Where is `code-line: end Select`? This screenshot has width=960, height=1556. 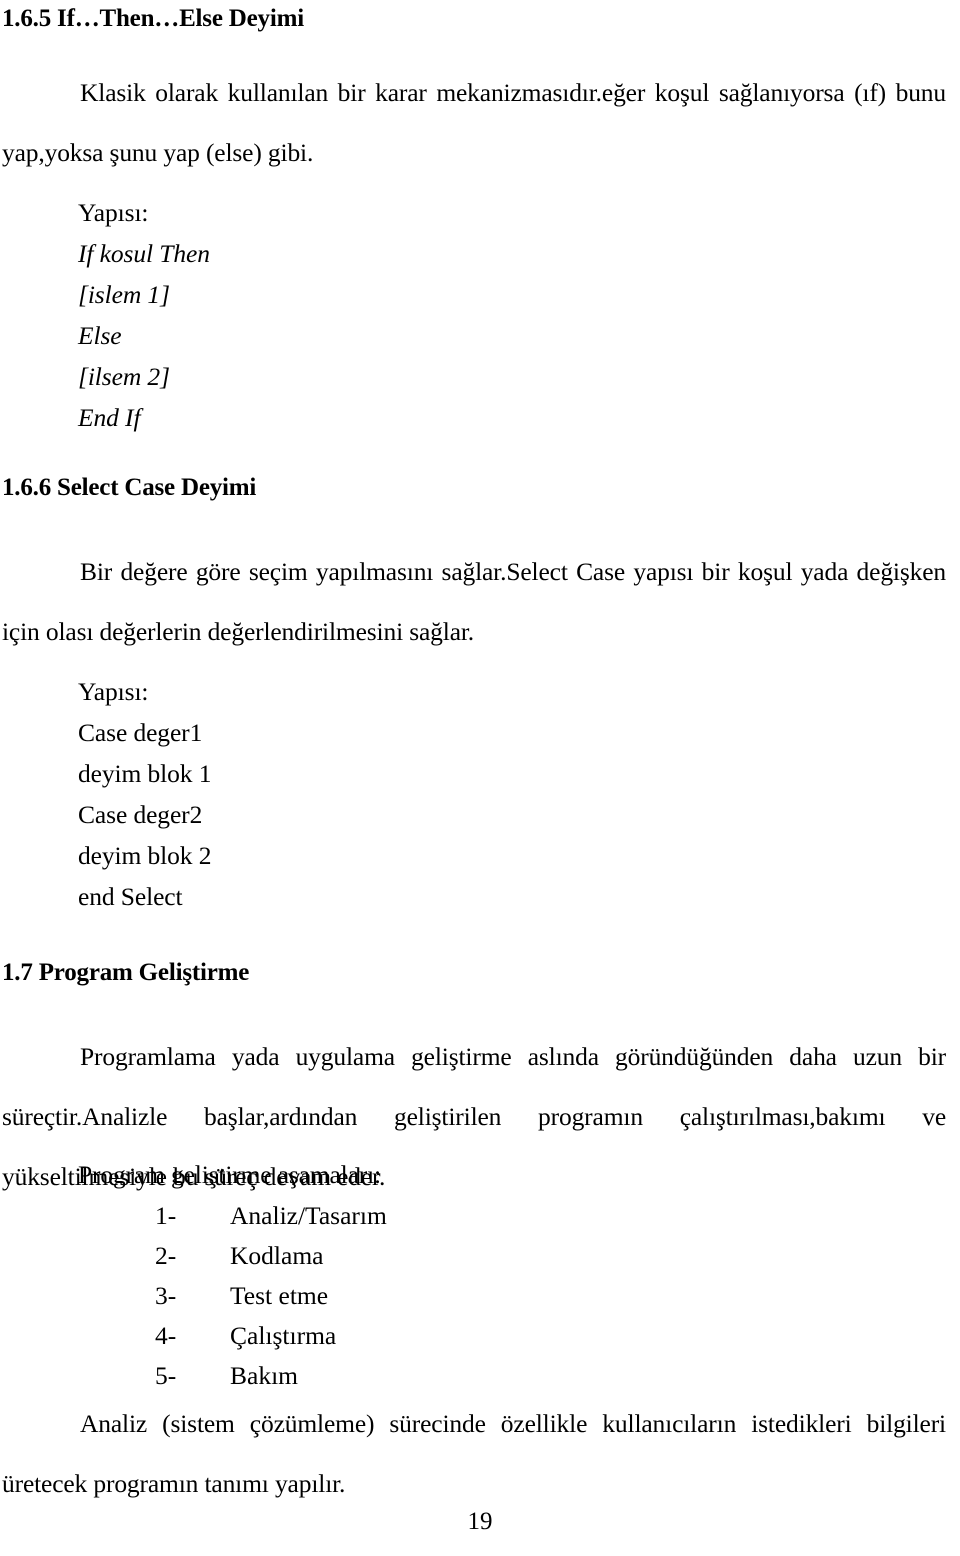
code-line: end Select is located at coordinates (130, 896).